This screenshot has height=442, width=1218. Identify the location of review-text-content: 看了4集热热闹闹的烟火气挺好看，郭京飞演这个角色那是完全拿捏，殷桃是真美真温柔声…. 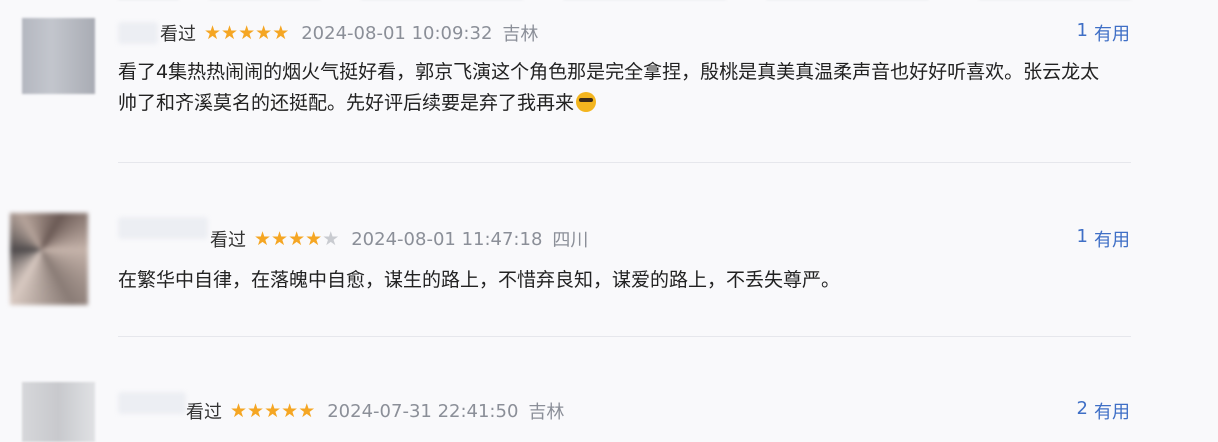
(609, 87).